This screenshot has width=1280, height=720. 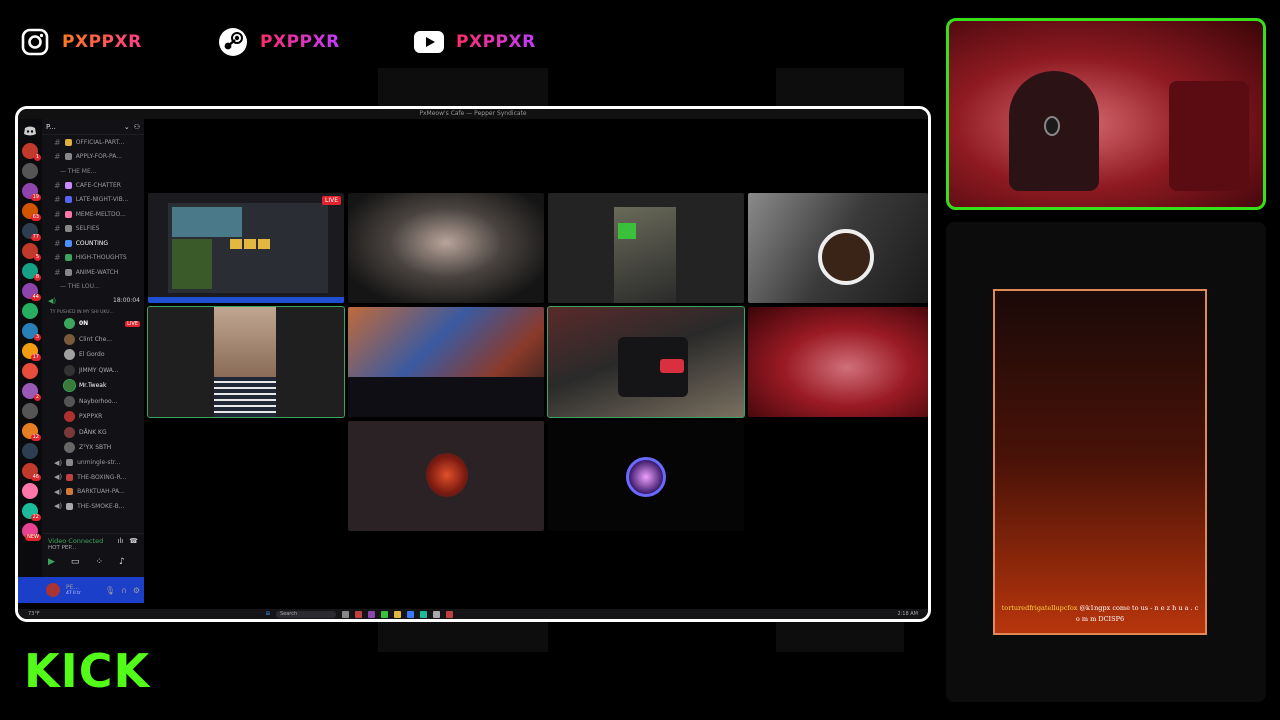 What do you see at coordinates (31, 212) in the screenshot?
I see `server-icon: 63` at bounding box center [31, 212].